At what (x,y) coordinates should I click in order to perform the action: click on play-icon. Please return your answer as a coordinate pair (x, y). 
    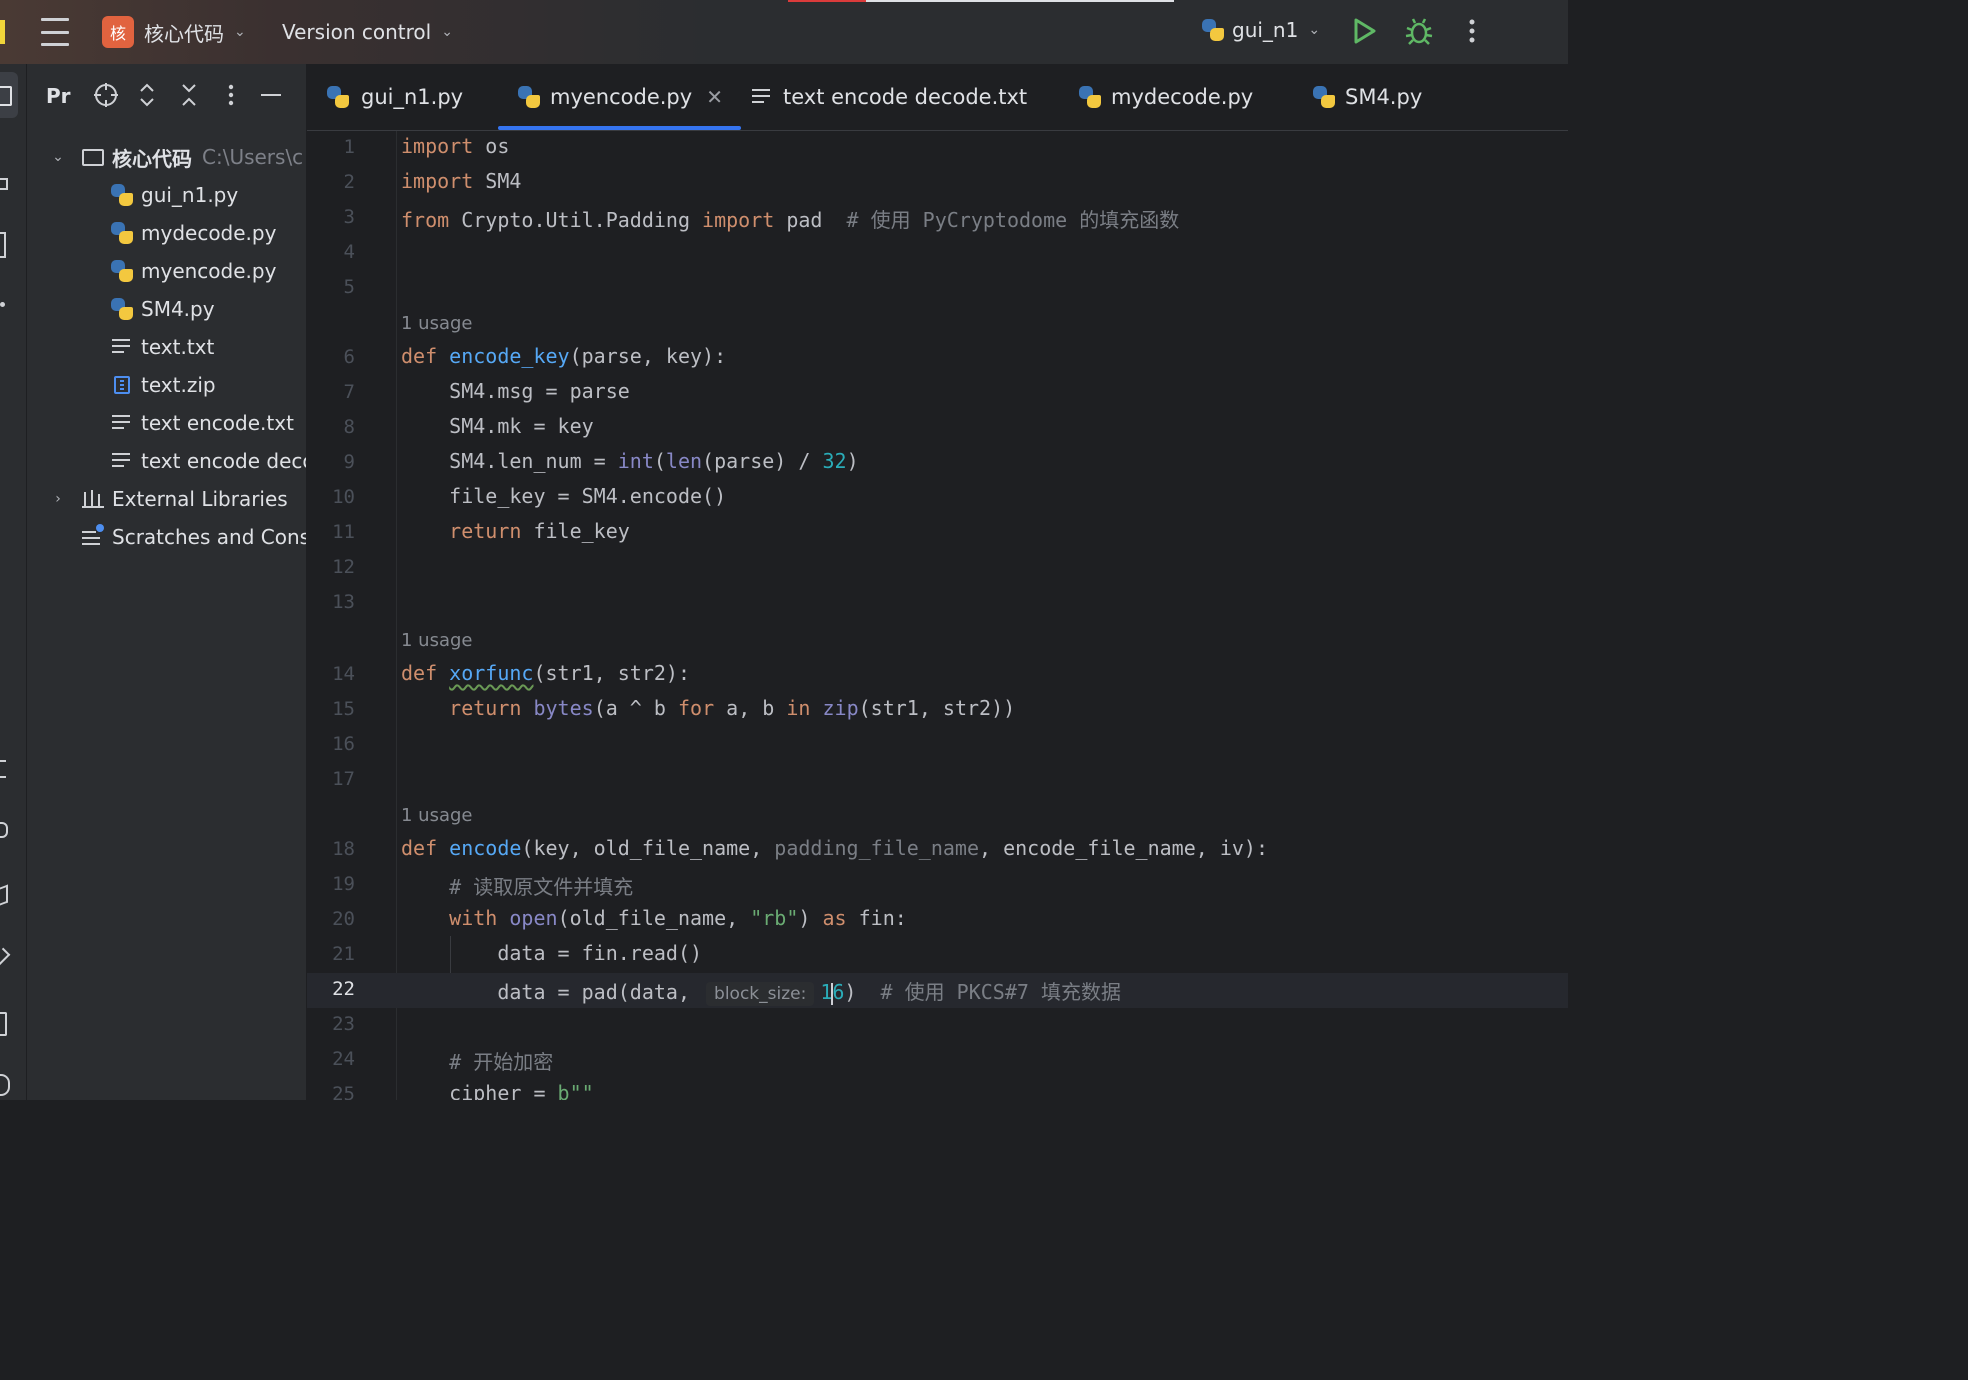
    Looking at the image, I should click on (1365, 31).